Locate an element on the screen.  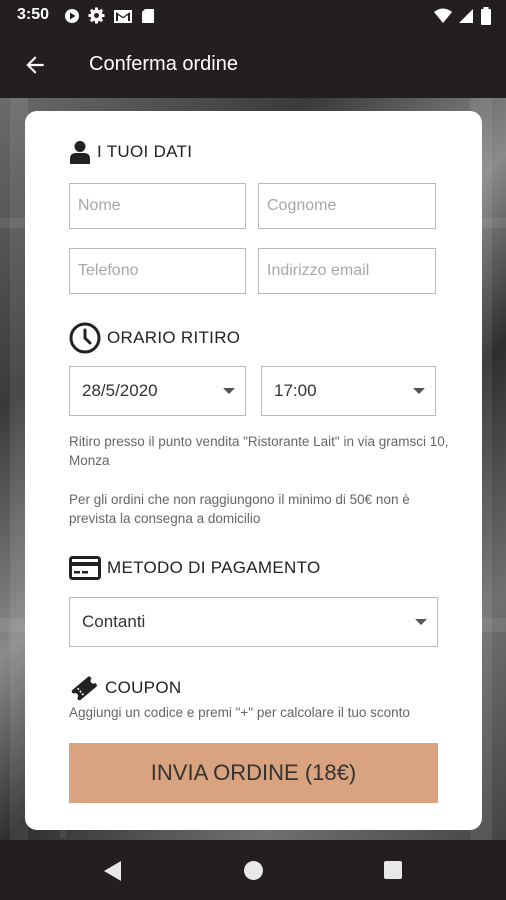
coupon-section-title: COUPON is located at coordinates (125, 688).